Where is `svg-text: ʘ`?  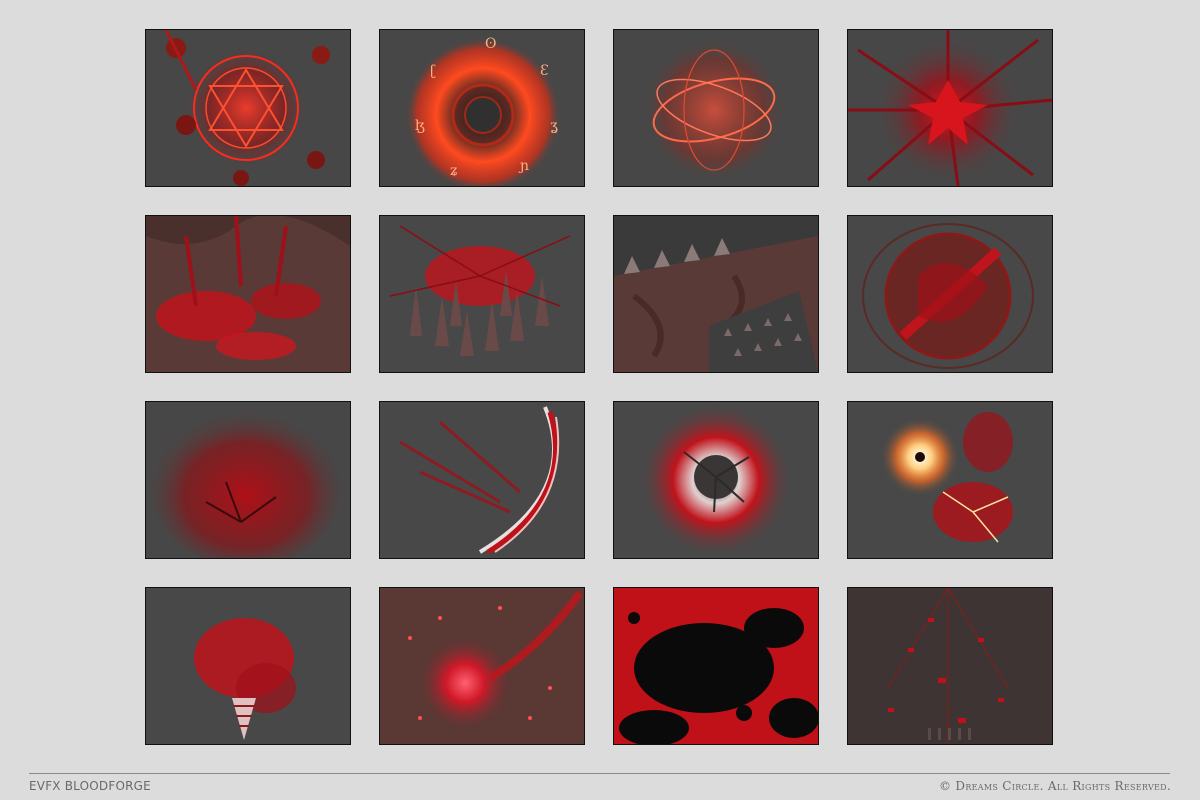
svg-text: ʘ is located at coordinates (490, 44).